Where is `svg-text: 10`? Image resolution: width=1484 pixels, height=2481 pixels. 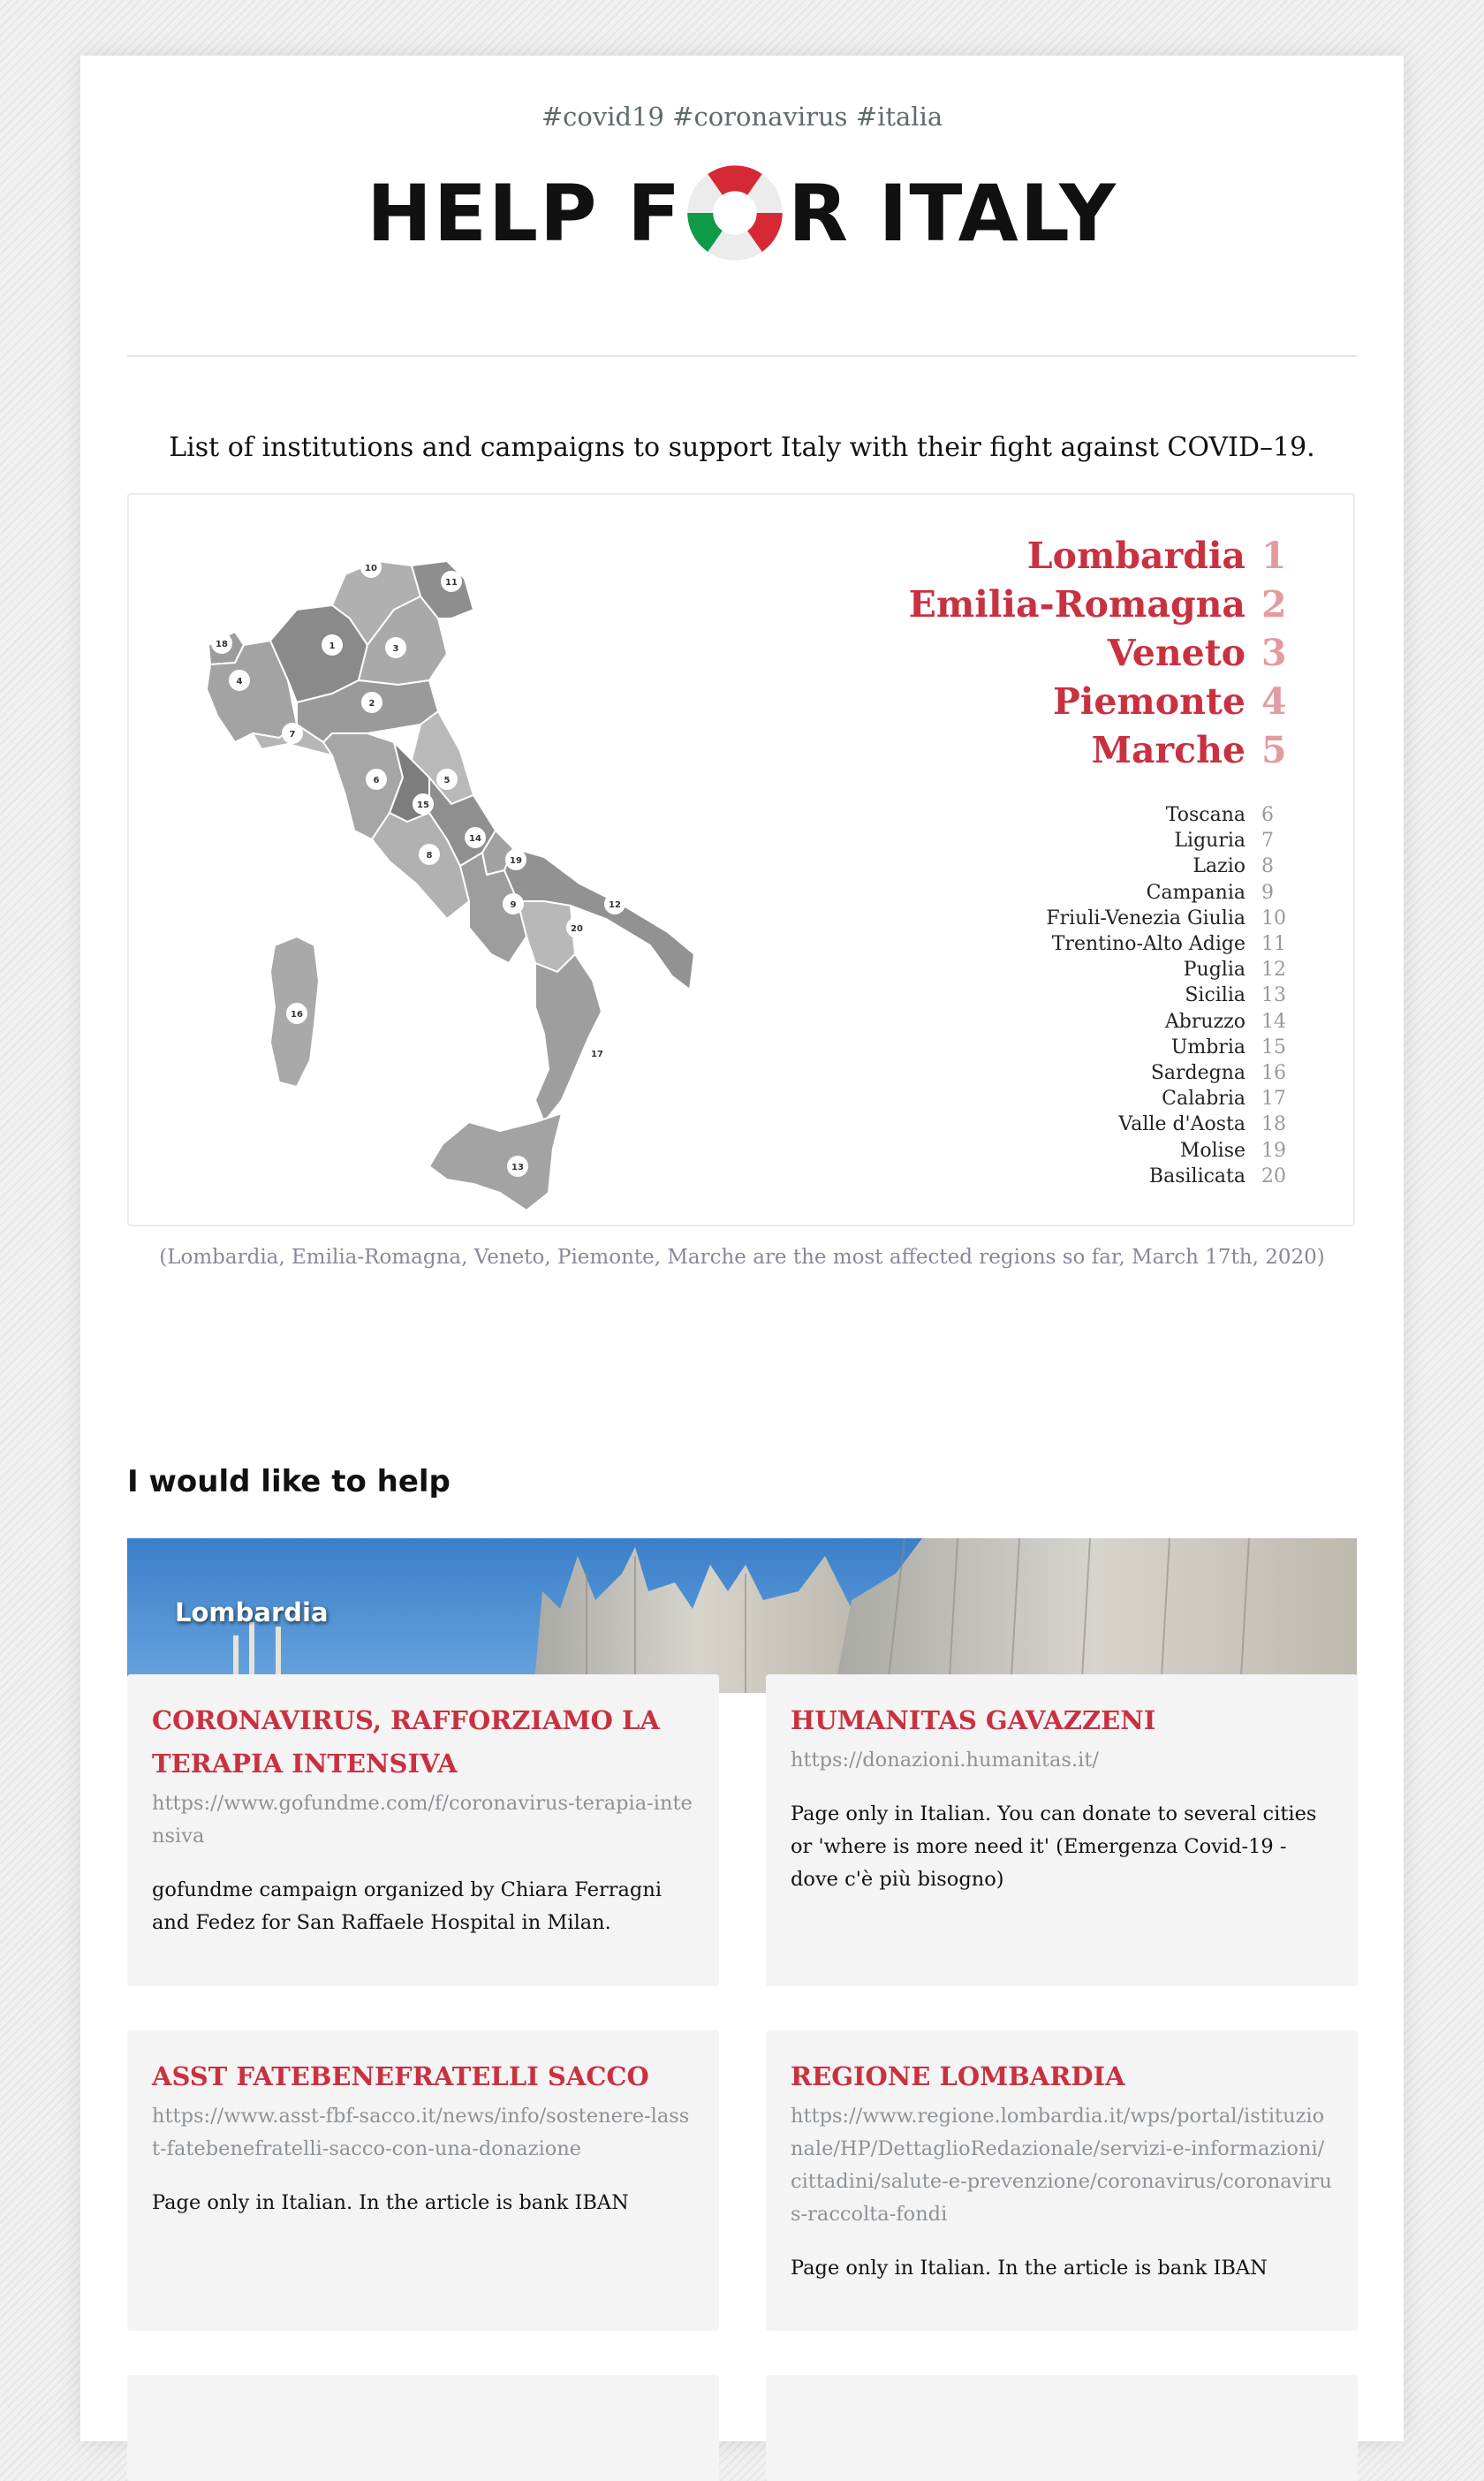 svg-text: 10 is located at coordinates (371, 568).